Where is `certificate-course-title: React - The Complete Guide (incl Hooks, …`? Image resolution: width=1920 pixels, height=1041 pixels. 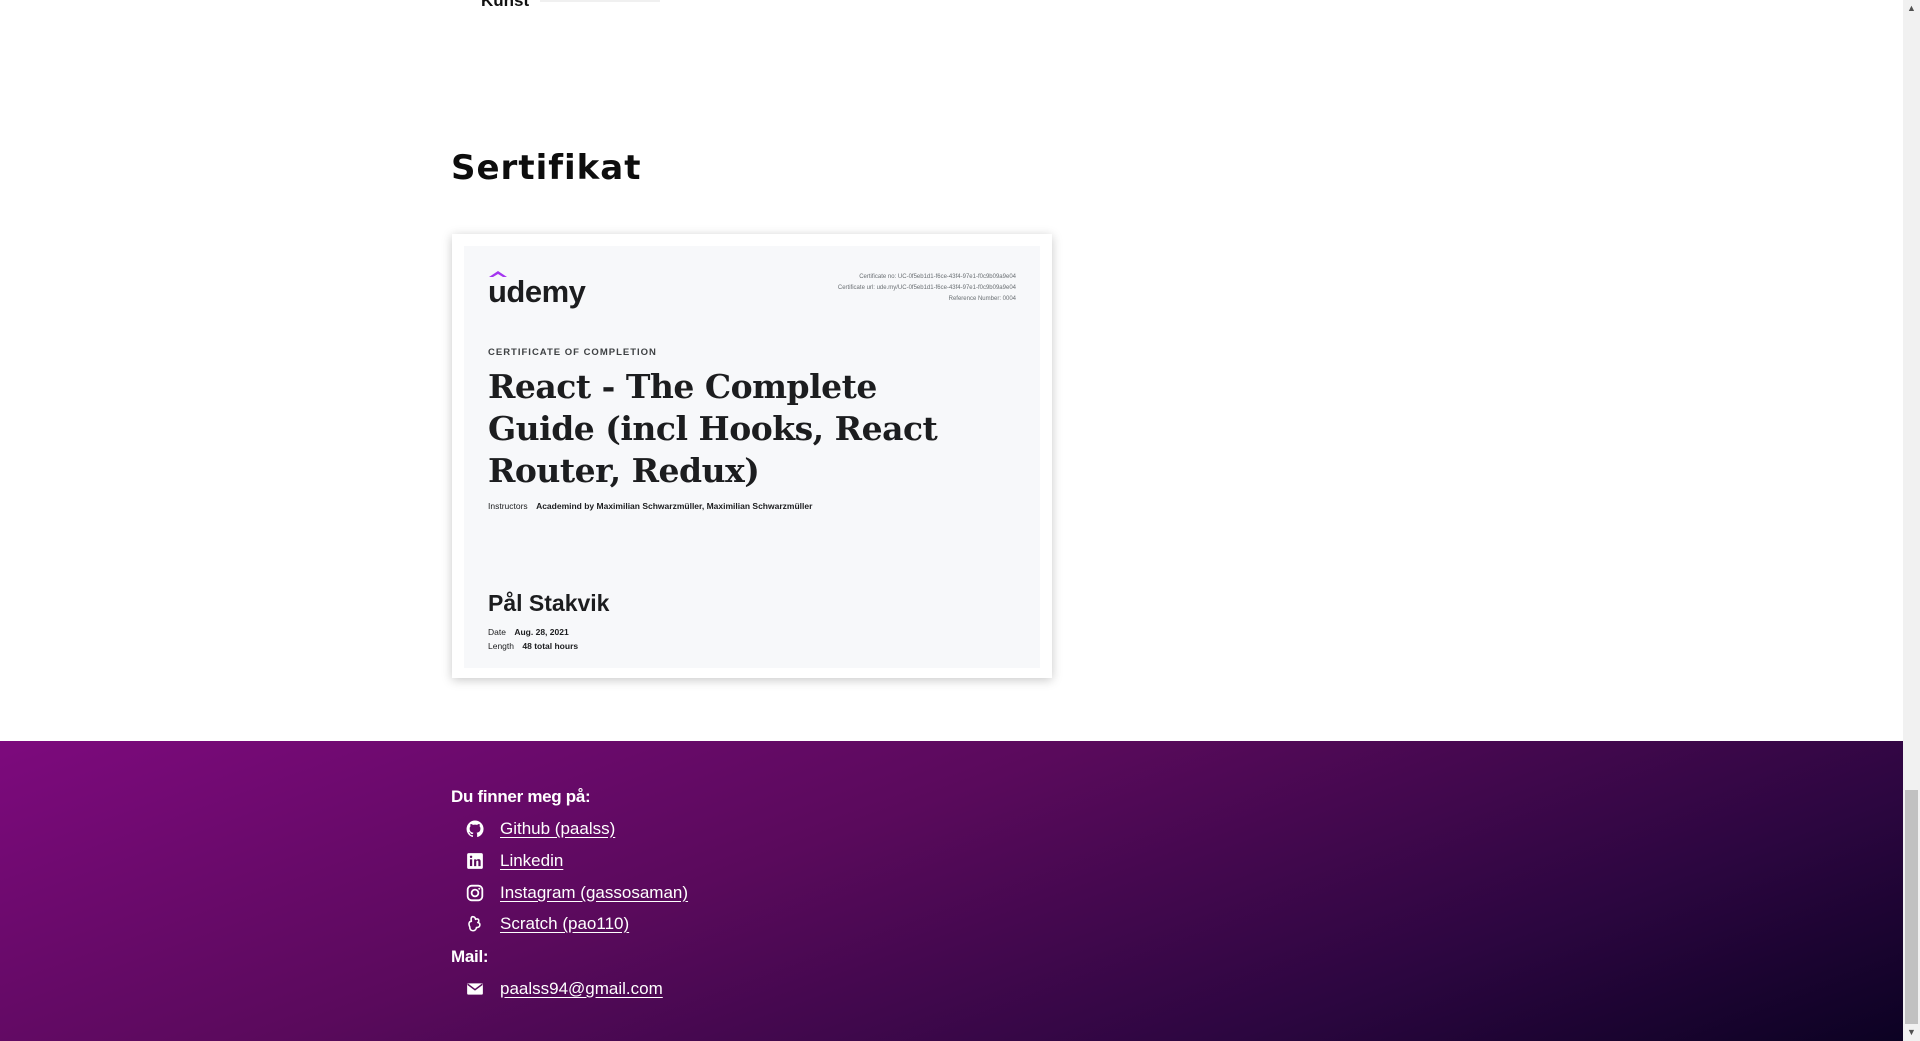 certificate-course-title: React - The Complete Guide (incl Hooks, … is located at coordinates (713, 428).